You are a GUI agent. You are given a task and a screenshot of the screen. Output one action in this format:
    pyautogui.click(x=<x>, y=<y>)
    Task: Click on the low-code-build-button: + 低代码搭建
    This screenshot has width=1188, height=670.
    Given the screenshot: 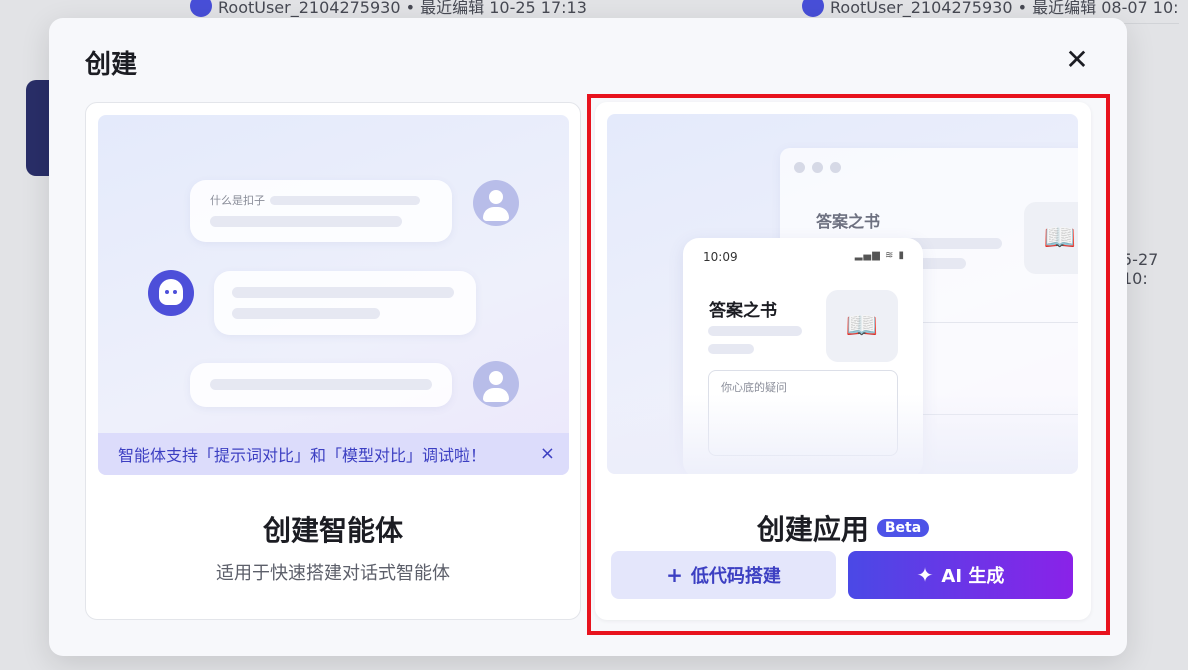 What is the action you would take?
    pyautogui.click(x=723, y=575)
    